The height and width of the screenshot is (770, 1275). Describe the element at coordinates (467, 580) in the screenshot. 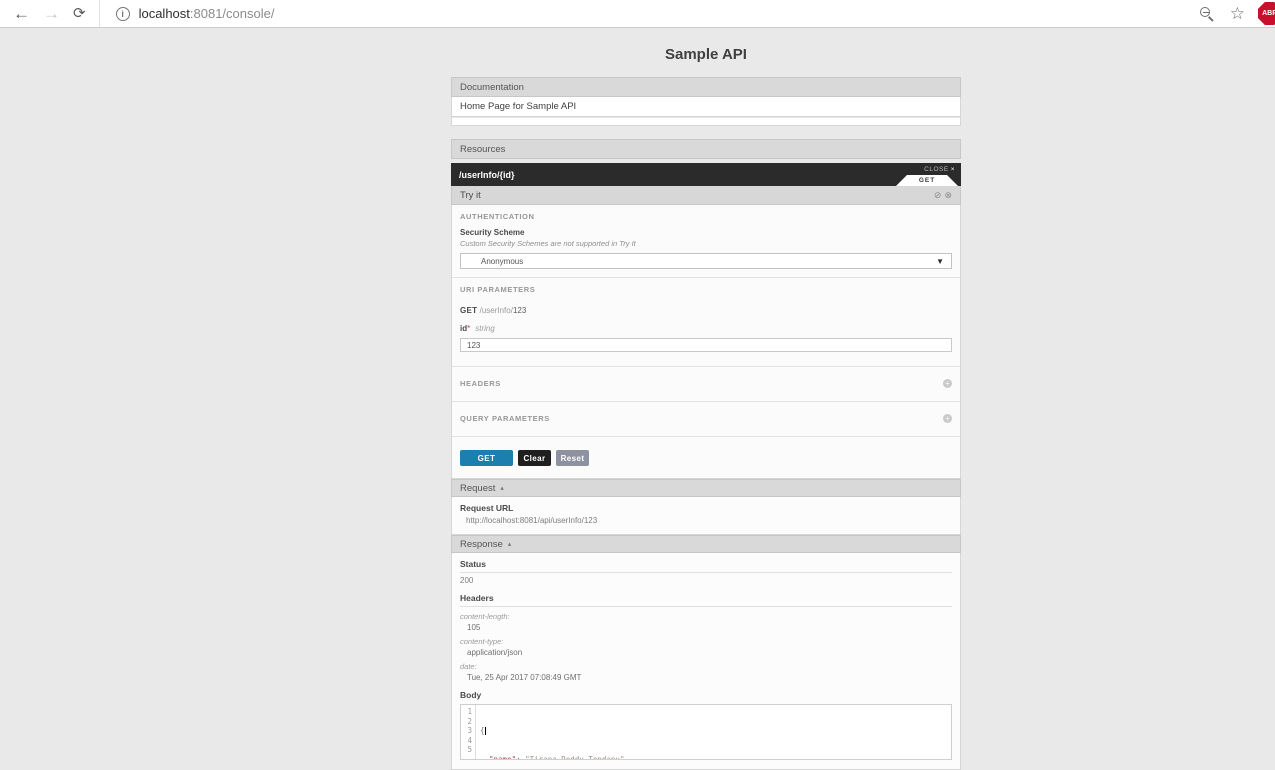

I see `status-value: 200` at that location.